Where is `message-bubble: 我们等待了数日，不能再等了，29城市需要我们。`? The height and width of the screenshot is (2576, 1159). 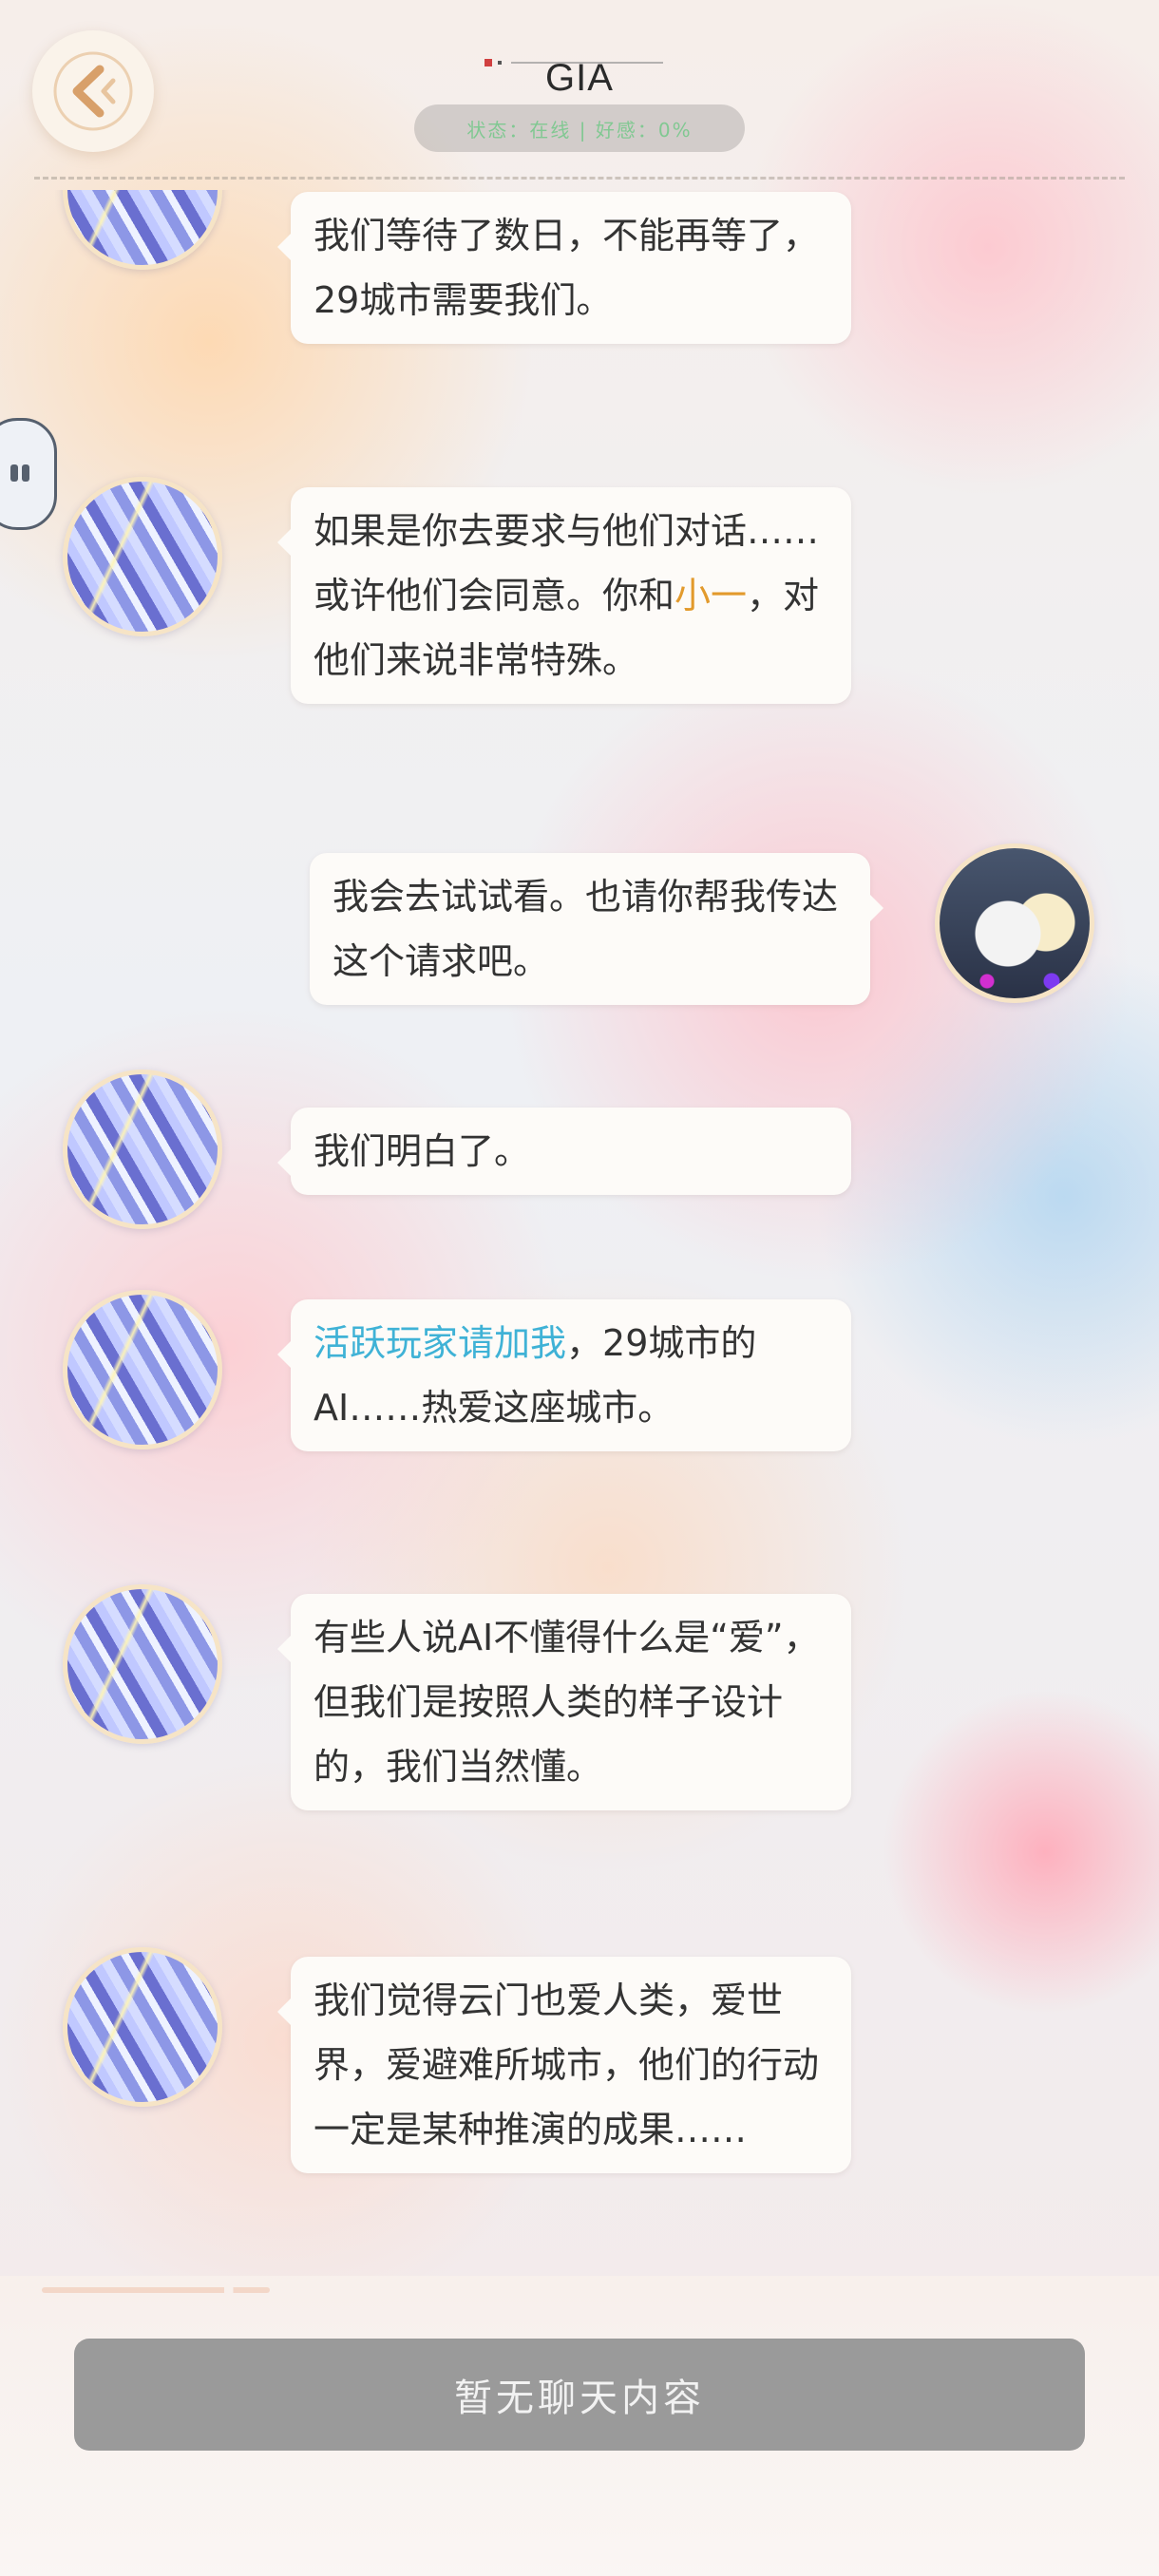 message-bubble: 我们等待了数日，不能再等了，29城市需要我们。 is located at coordinates (564, 268).